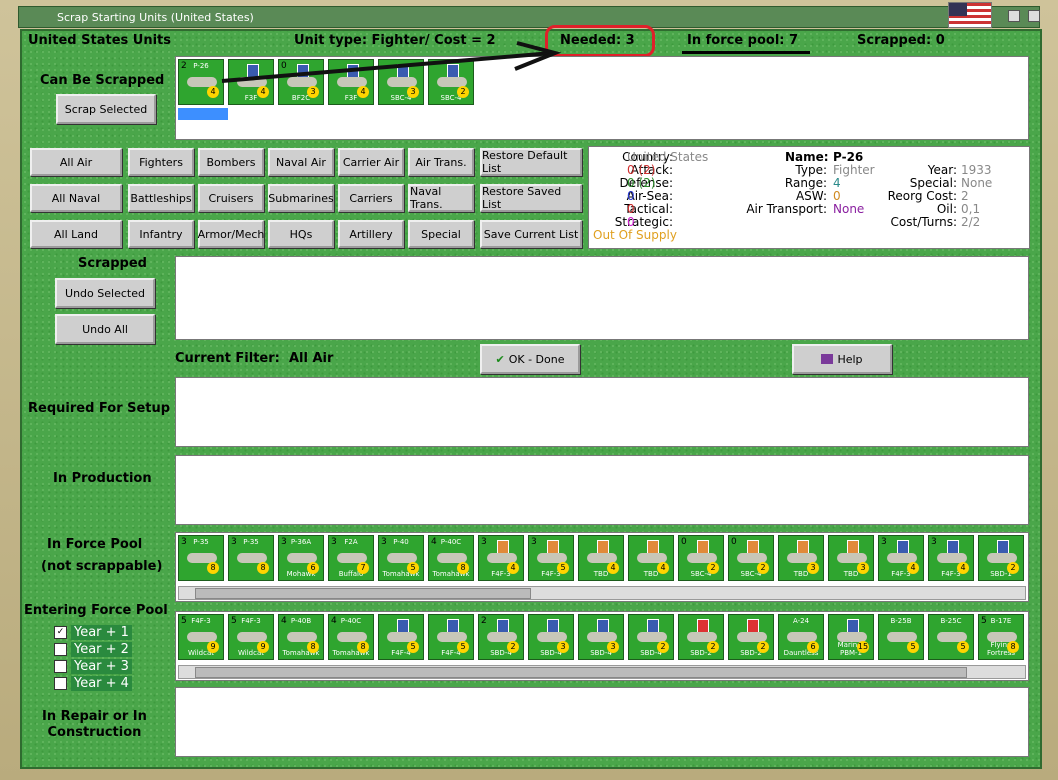 Image resolution: width=1058 pixels, height=780 pixels. Describe the element at coordinates (1001, 637) in the screenshot. I see `unit-counter: 5 B-17E Flying Fortress 8` at that location.